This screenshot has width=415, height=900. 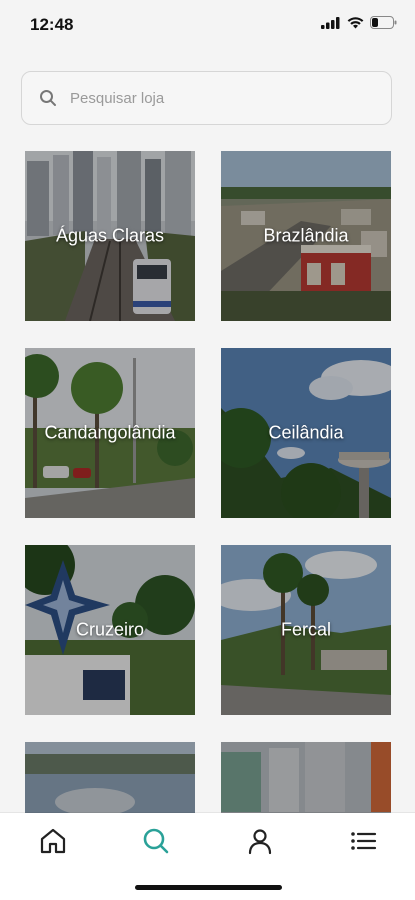 What do you see at coordinates (207, 26) in the screenshot?
I see `status-bar: 12:48` at bounding box center [207, 26].